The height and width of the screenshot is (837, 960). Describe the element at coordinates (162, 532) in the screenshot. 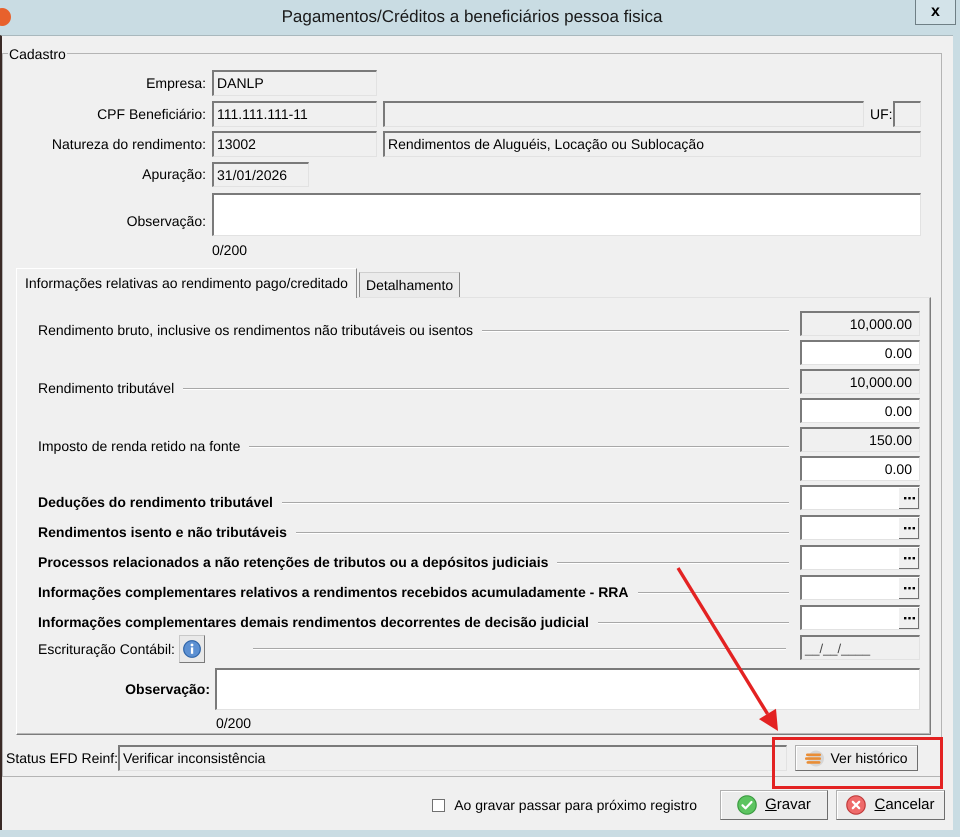

I see `field-label: Rendimentos isento e não tributáveis` at that location.